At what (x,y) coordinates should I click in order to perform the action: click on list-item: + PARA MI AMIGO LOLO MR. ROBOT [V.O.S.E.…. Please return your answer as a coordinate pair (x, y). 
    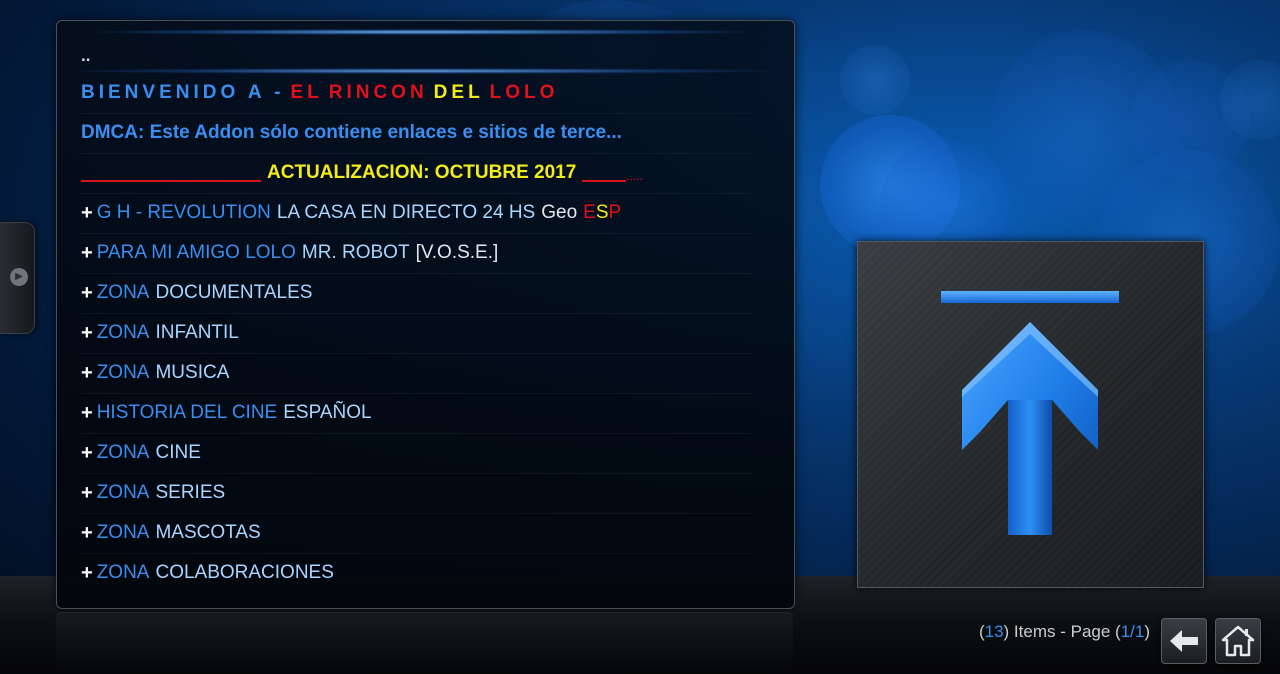
    Looking at the image, I should click on (416, 253).